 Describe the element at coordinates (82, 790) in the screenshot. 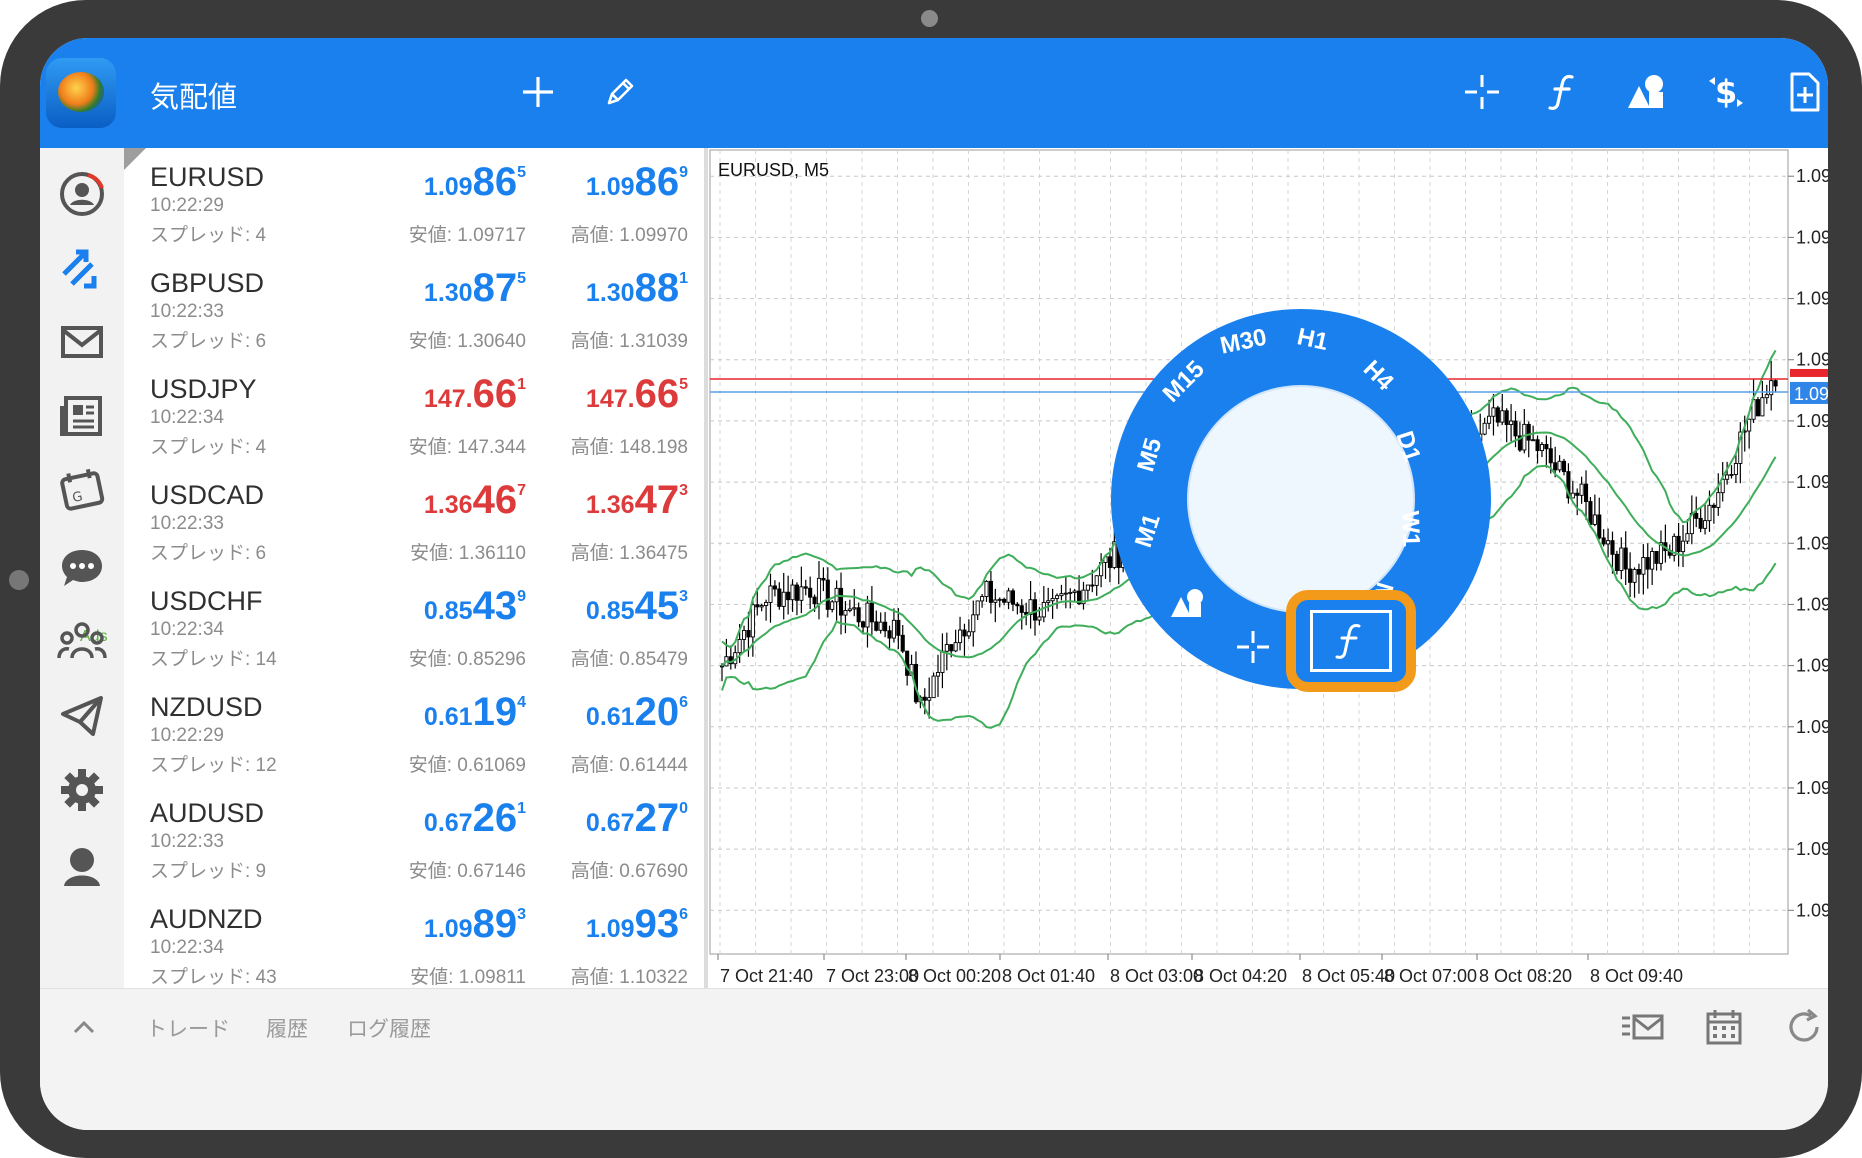

I see `nav-settings` at that location.